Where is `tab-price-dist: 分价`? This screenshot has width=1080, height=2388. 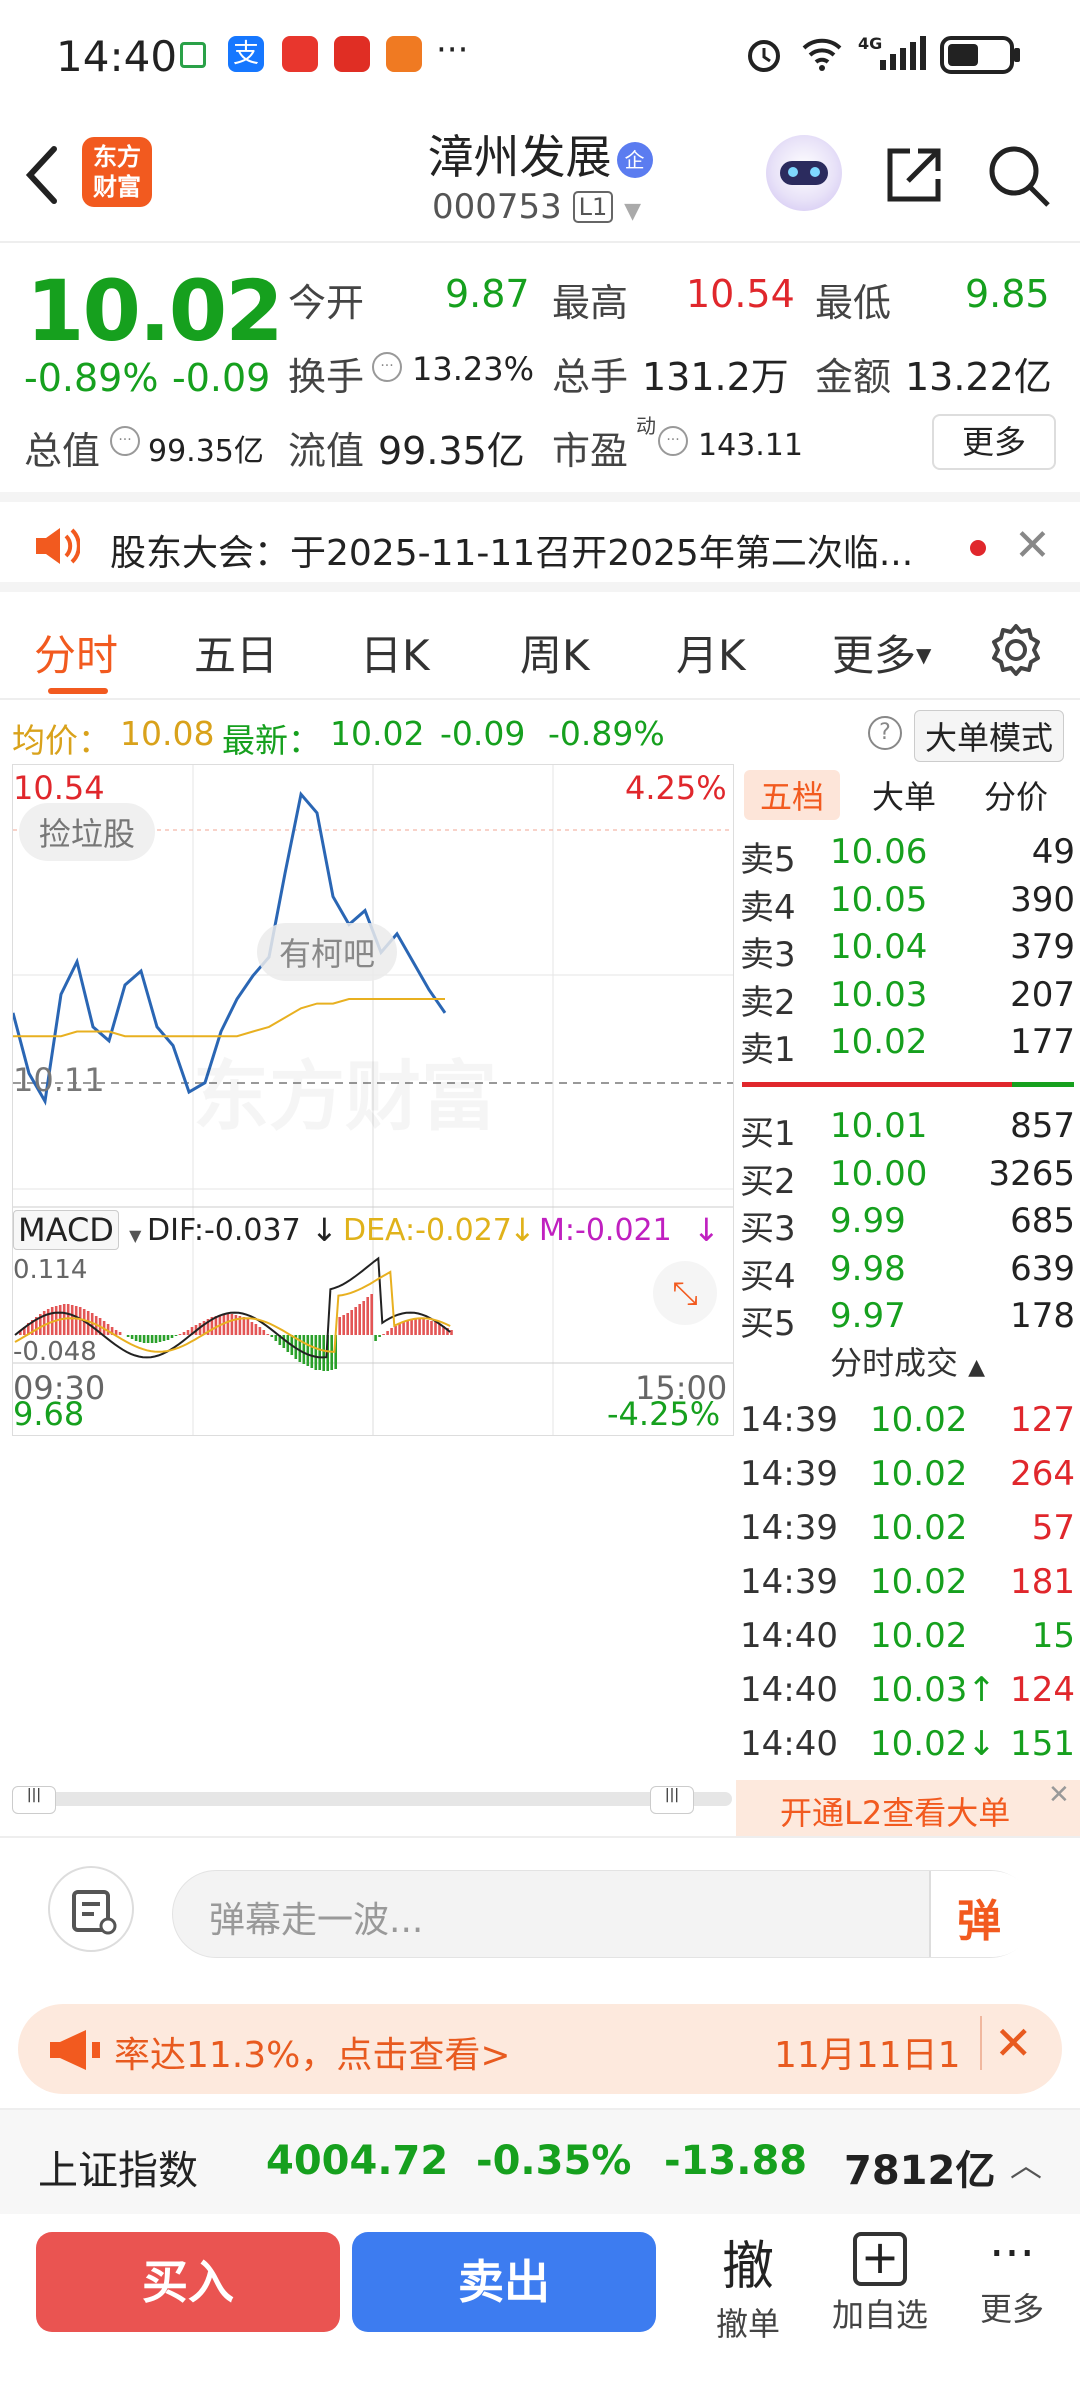 tab-price-dist: 分价 is located at coordinates (1016, 795).